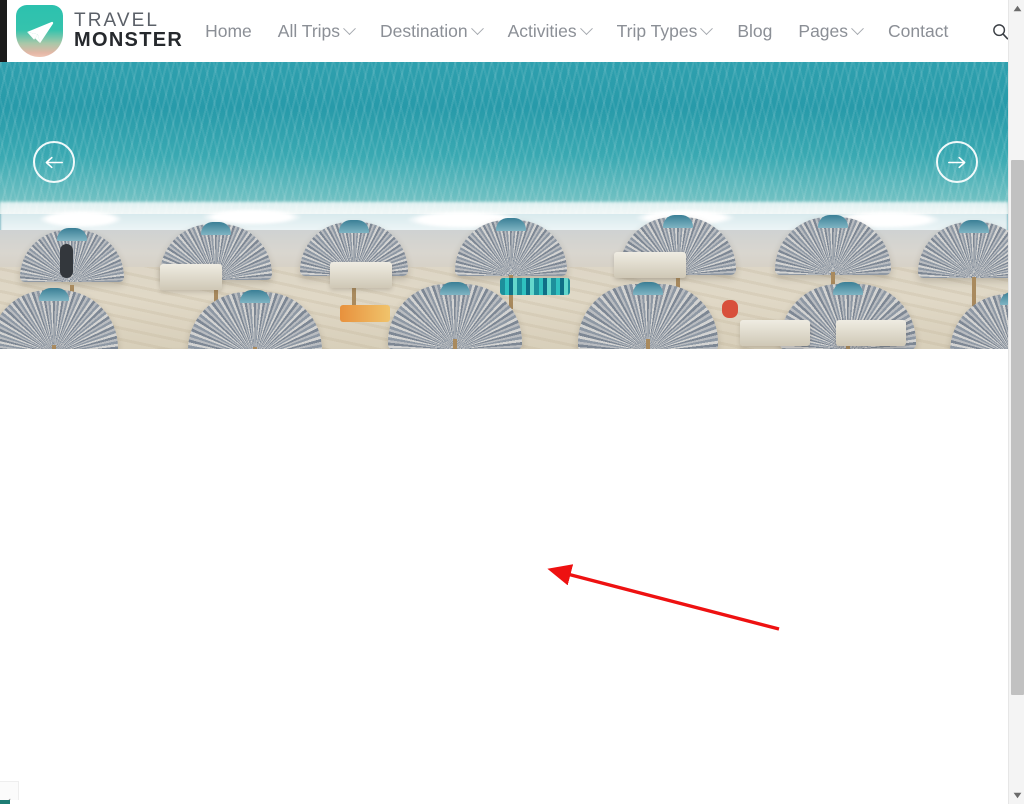 Image resolution: width=1024 pixels, height=804 pixels. I want to click on nav-item-all-trips: All Trips, so click(316, 31).